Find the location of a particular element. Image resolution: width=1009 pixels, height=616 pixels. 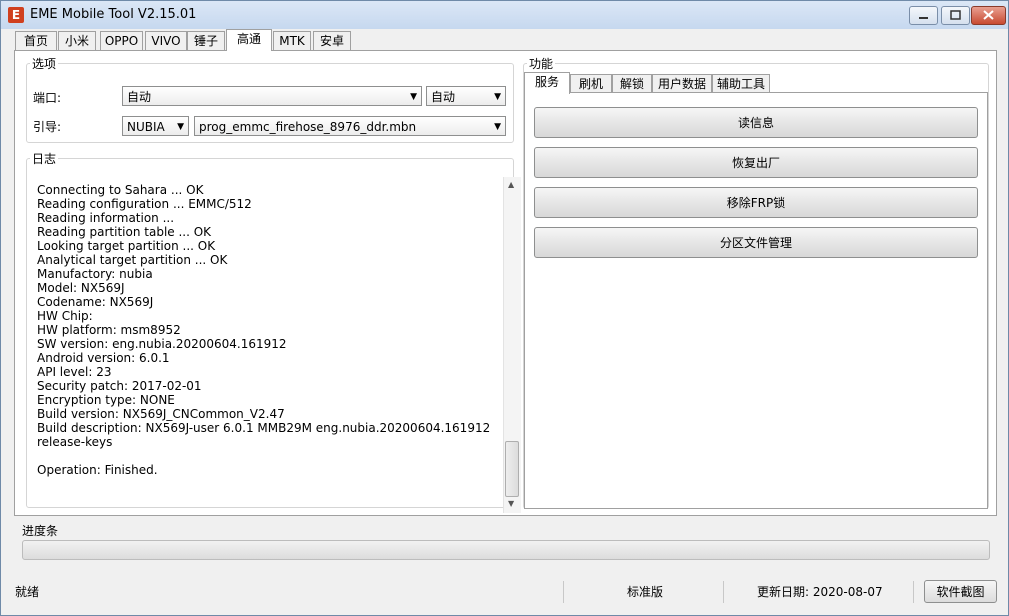

tab-qualcomm: 高通 is located at coordinates (249, 40).